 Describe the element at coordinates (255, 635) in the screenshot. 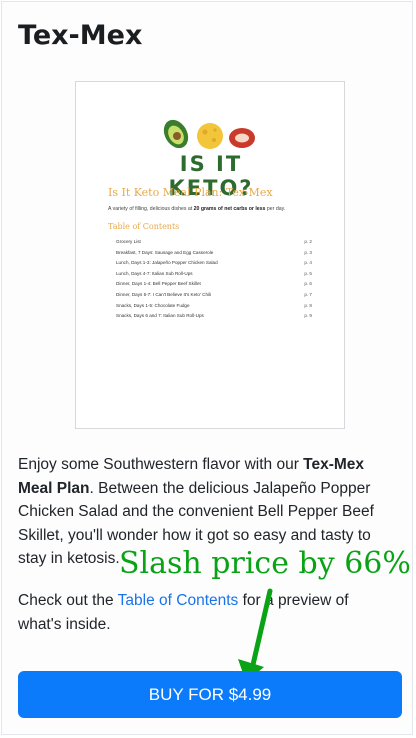

I see `arrow-down-icon` at that location.